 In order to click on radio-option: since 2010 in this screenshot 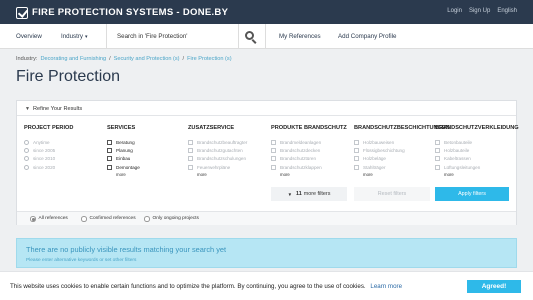, I will do `click(64, 159)`.